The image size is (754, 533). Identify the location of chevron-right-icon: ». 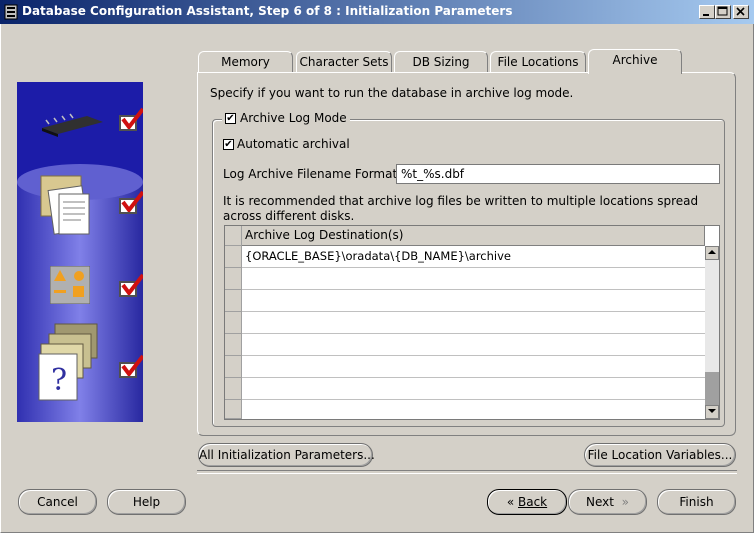
(621, 502).